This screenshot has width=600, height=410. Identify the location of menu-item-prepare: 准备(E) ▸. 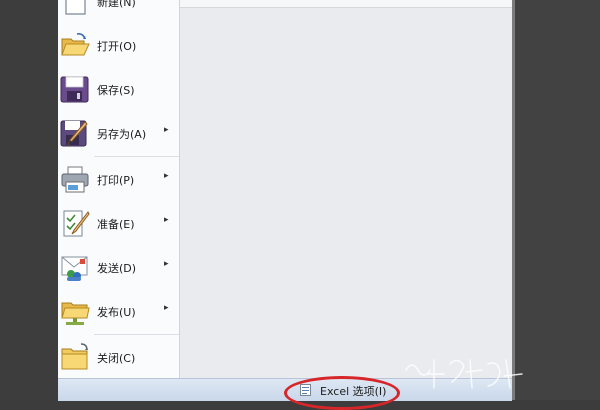
(118, 224).